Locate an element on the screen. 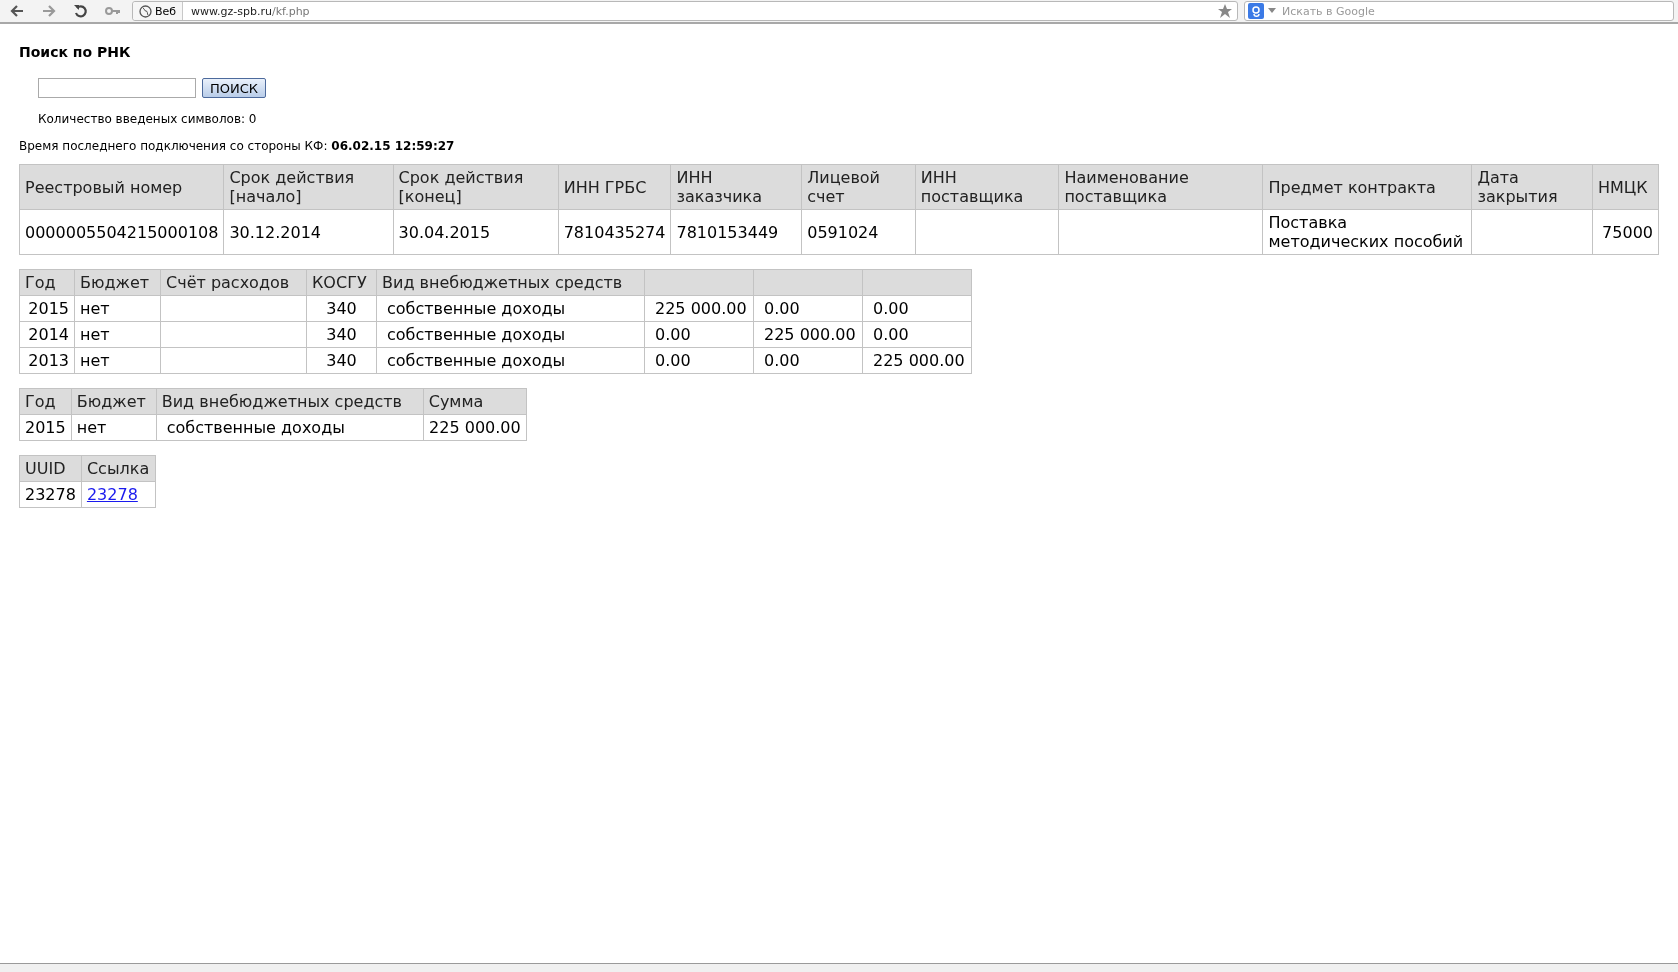 The width and height of the screenshot is (1678, 972). url-text: www.gz-spb.ru/kf.php is located at coordinates (250, 11).